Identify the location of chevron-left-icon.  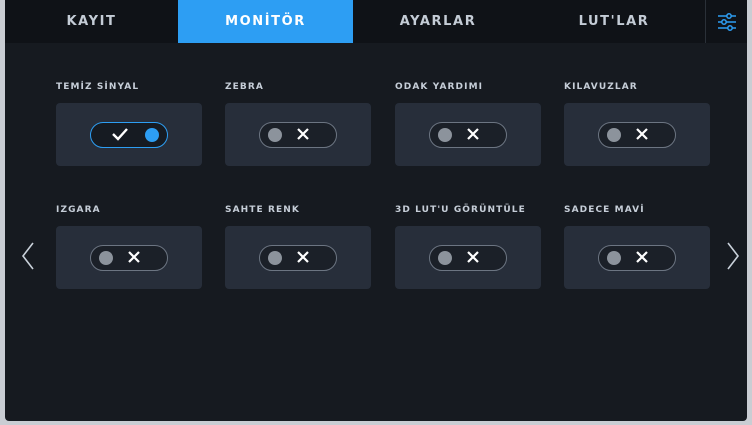
(27, 256).